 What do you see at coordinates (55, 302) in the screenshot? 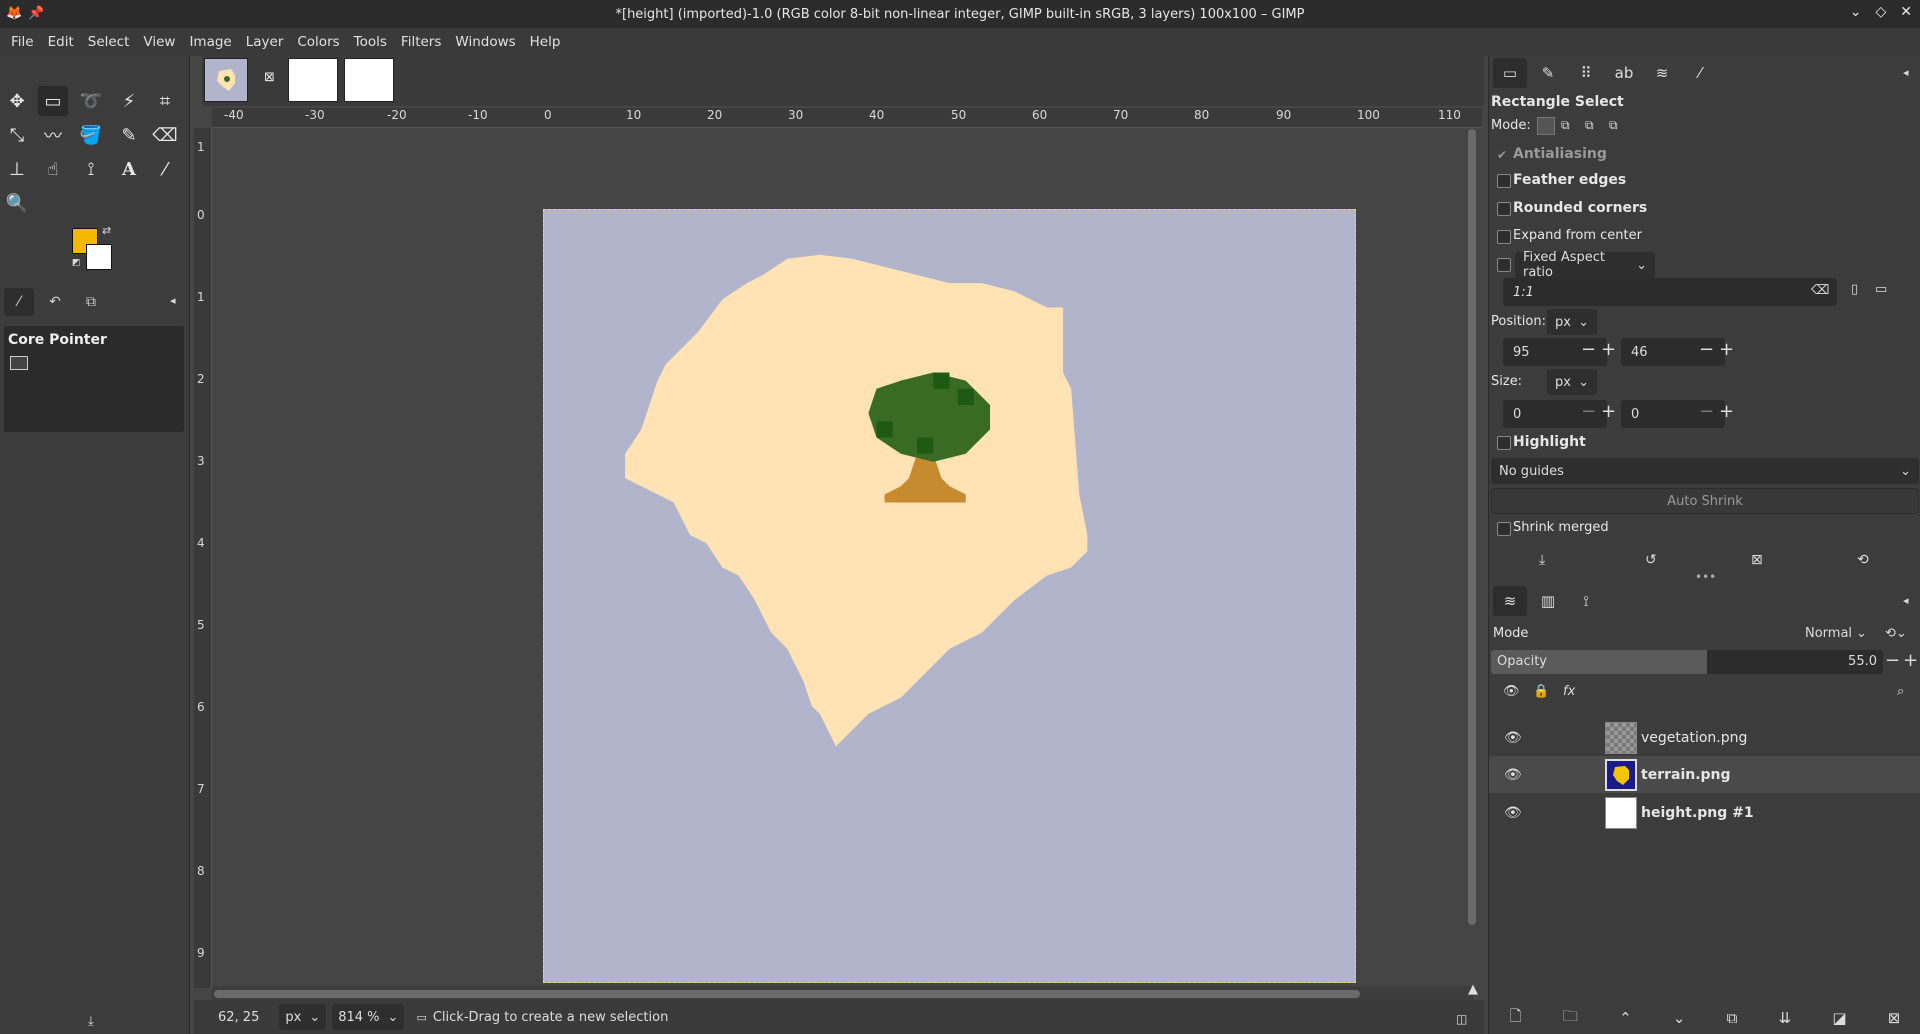
I see `undo-history-tab-icon: ↶` at bounding box center [55, 302].